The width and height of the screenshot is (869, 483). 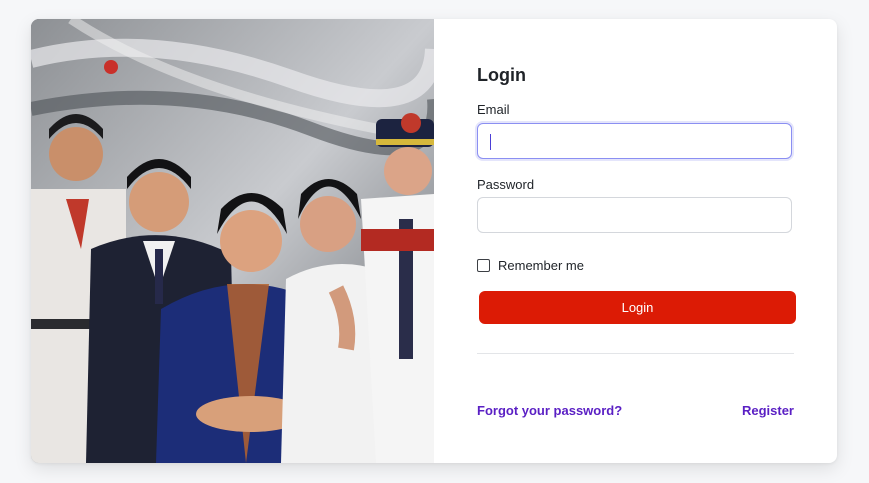 I want to click on password-field, so click(x=634, y=215).